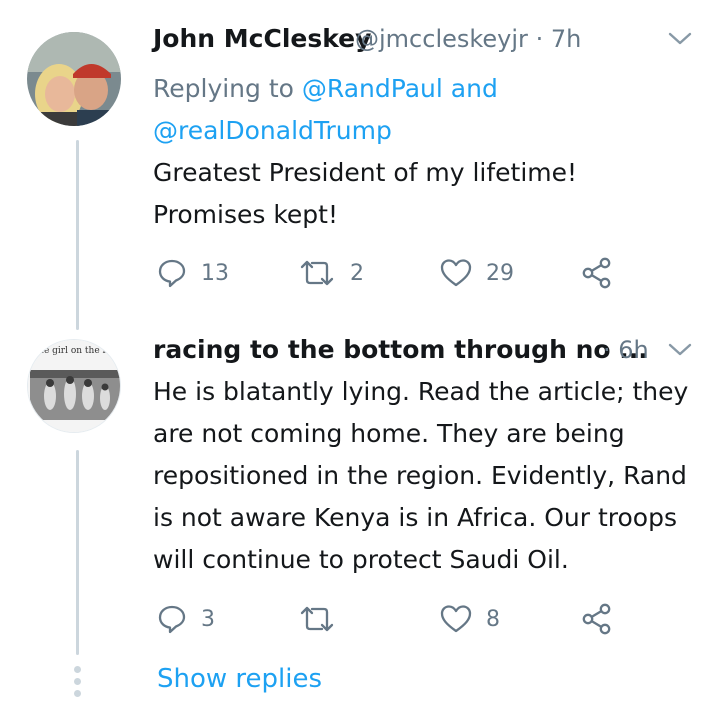 This screenshot has width=720, height=709. I want to click on avatar: the girl on the rig, so click(74, 386).